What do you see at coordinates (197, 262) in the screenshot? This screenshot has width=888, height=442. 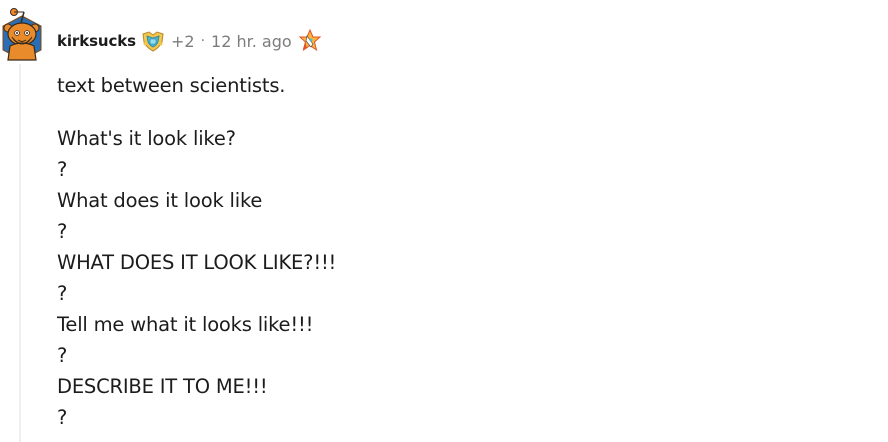 I see `comment-text-line: WHAT DOES IT LOOK LIKE?!!!` at bounding box center [197, 262].